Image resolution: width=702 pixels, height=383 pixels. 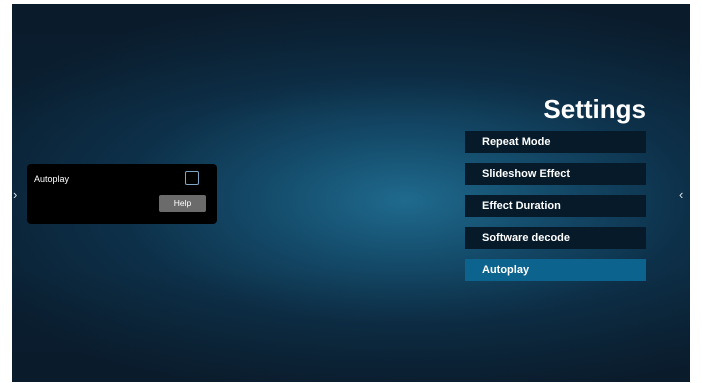 What do you see at coordinates (555, 206) in the screenshot?
I see `menu-item-effect-duration: Effect Duration` at bounding box center [555, 206].